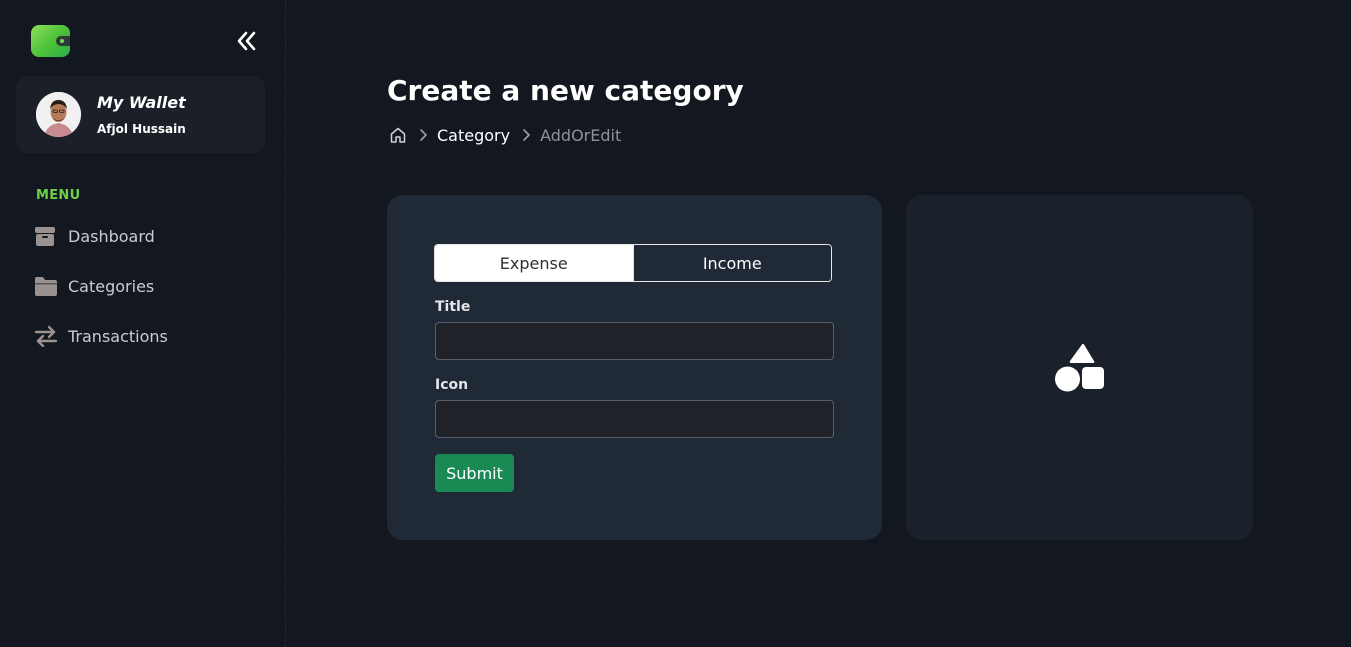 The image size is (1351, 647). What do you see at coordinates (140, 114) in the screenshot?
I see `profile-card: My Wallet Afjol Hussain` at bounding box center [140, 114].